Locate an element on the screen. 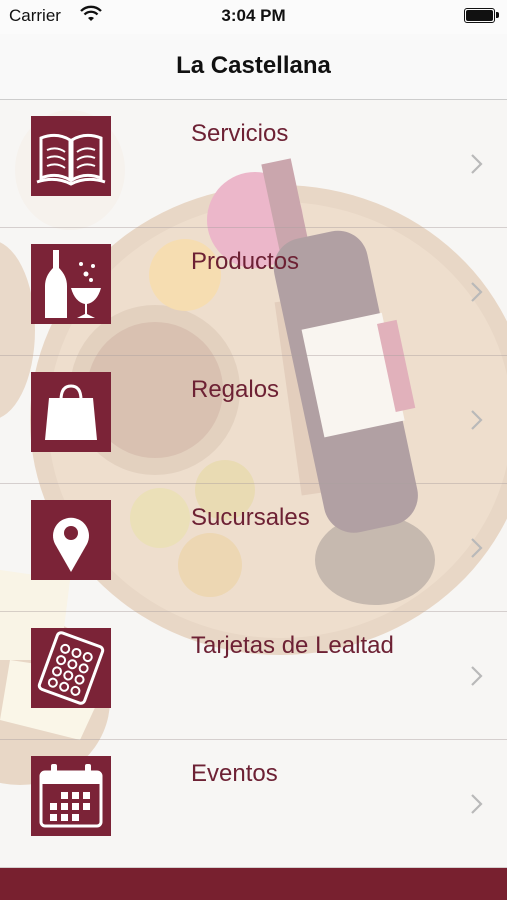  menu-item-label: Servicios is located at coordinates (240, 133).